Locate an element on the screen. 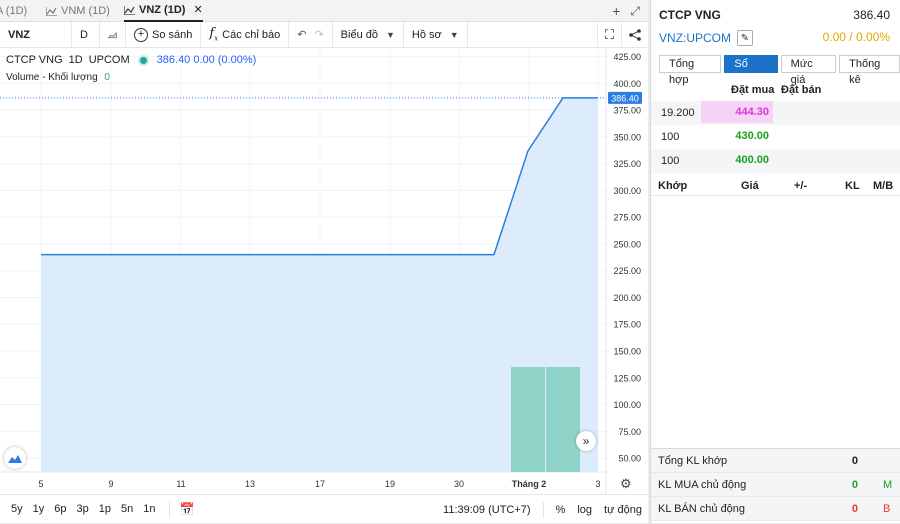 Image resolution: width=900 pixels, height=524 pixels. tab-chart-1: A (1D) is located at coordinates (13, 11).